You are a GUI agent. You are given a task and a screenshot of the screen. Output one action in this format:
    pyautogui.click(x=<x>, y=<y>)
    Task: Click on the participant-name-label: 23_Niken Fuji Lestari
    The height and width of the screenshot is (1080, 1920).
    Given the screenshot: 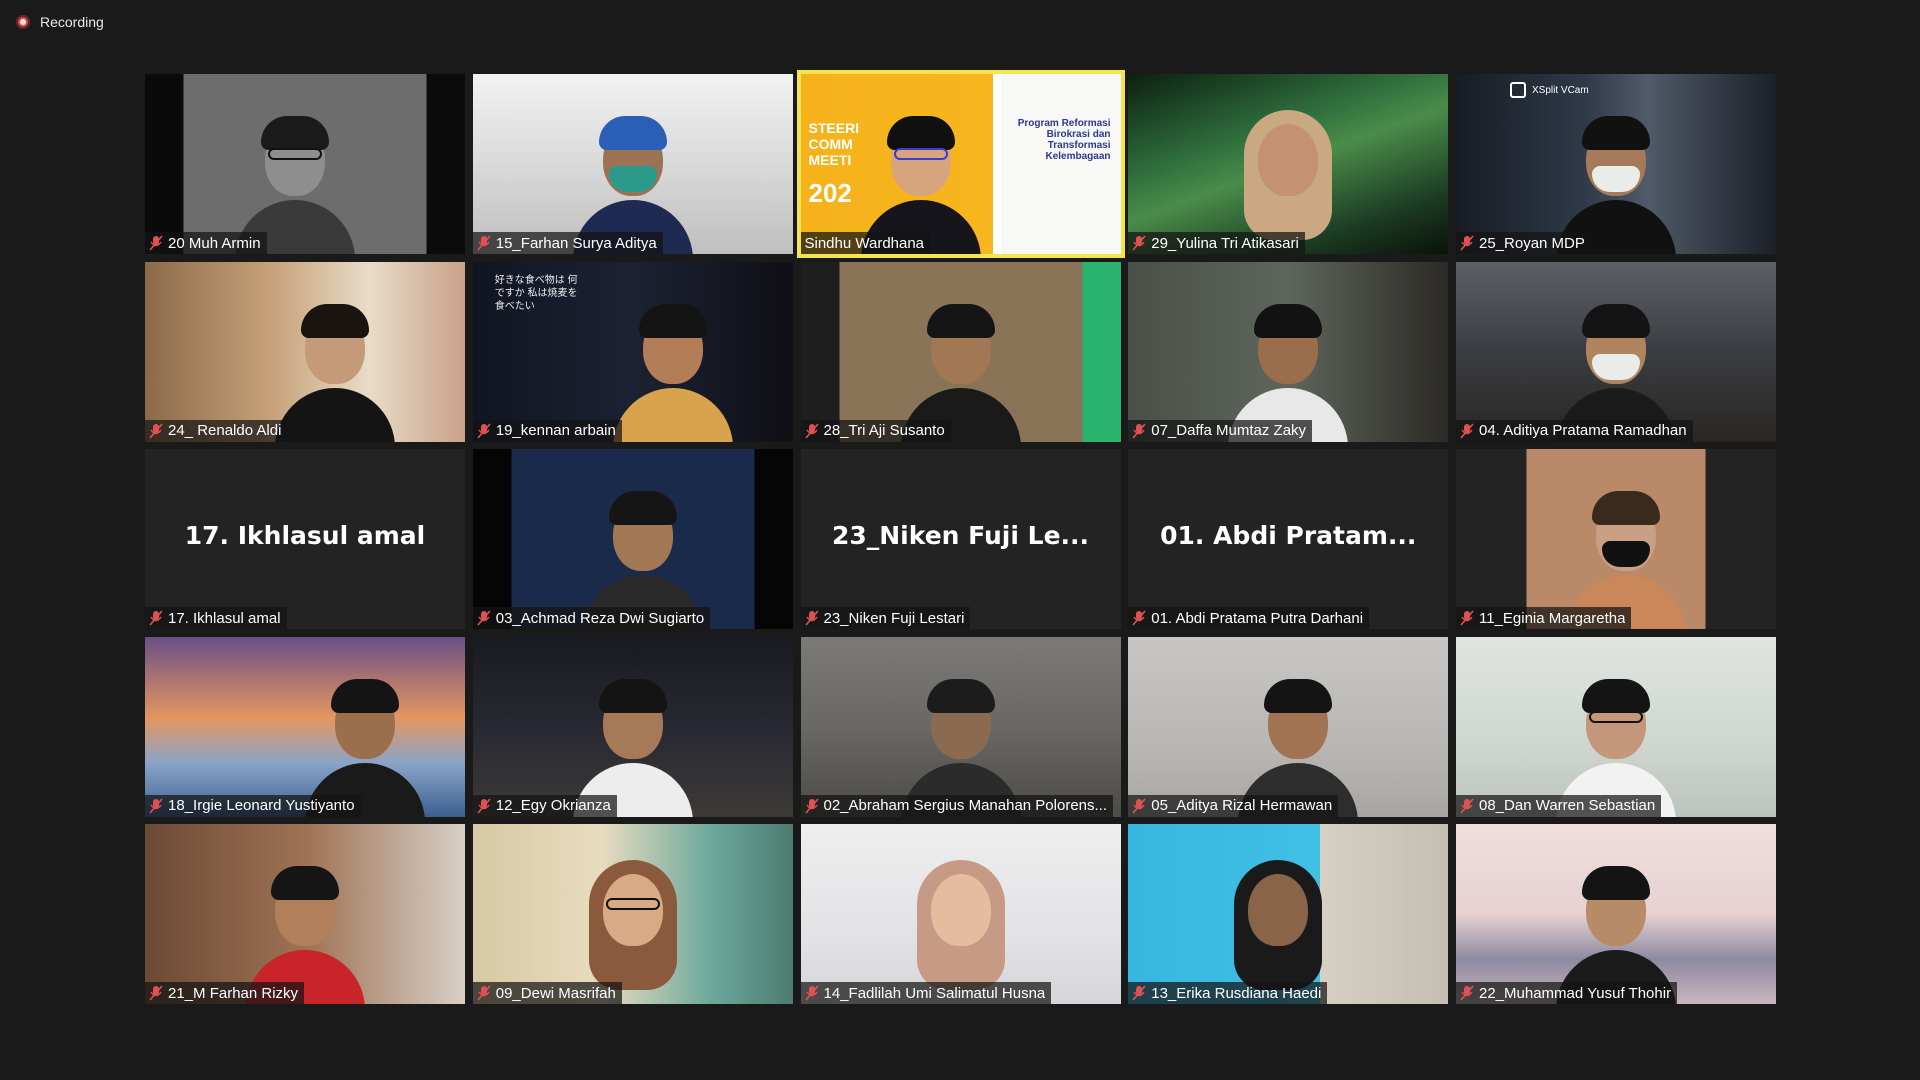 What is the action you would take?
    pyautogui.click(x=885, y=618)
    